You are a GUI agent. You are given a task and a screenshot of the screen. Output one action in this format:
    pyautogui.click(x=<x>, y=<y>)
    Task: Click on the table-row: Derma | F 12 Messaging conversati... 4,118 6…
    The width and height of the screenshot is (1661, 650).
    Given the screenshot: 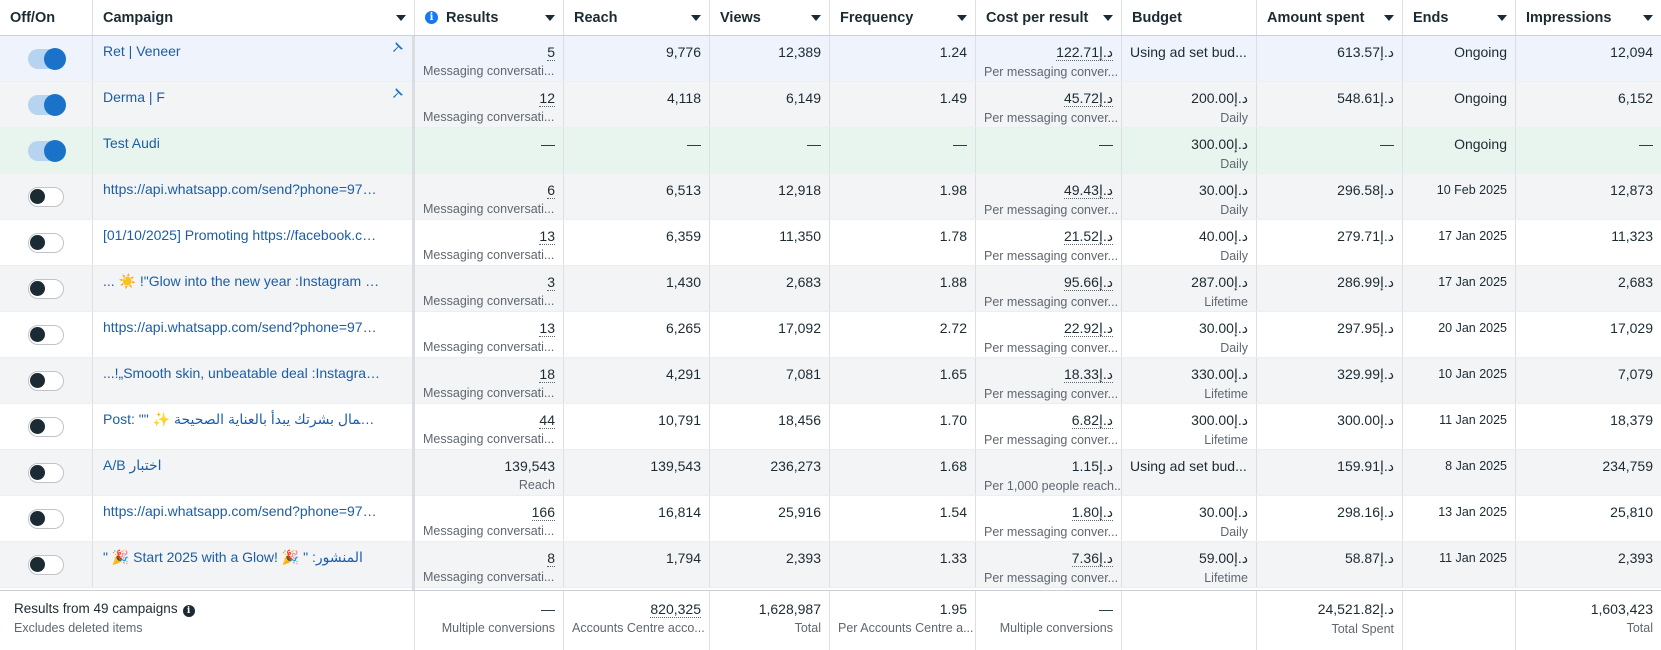 What is the action you would take?
    pyautogui.click(x=830, y=105)
    